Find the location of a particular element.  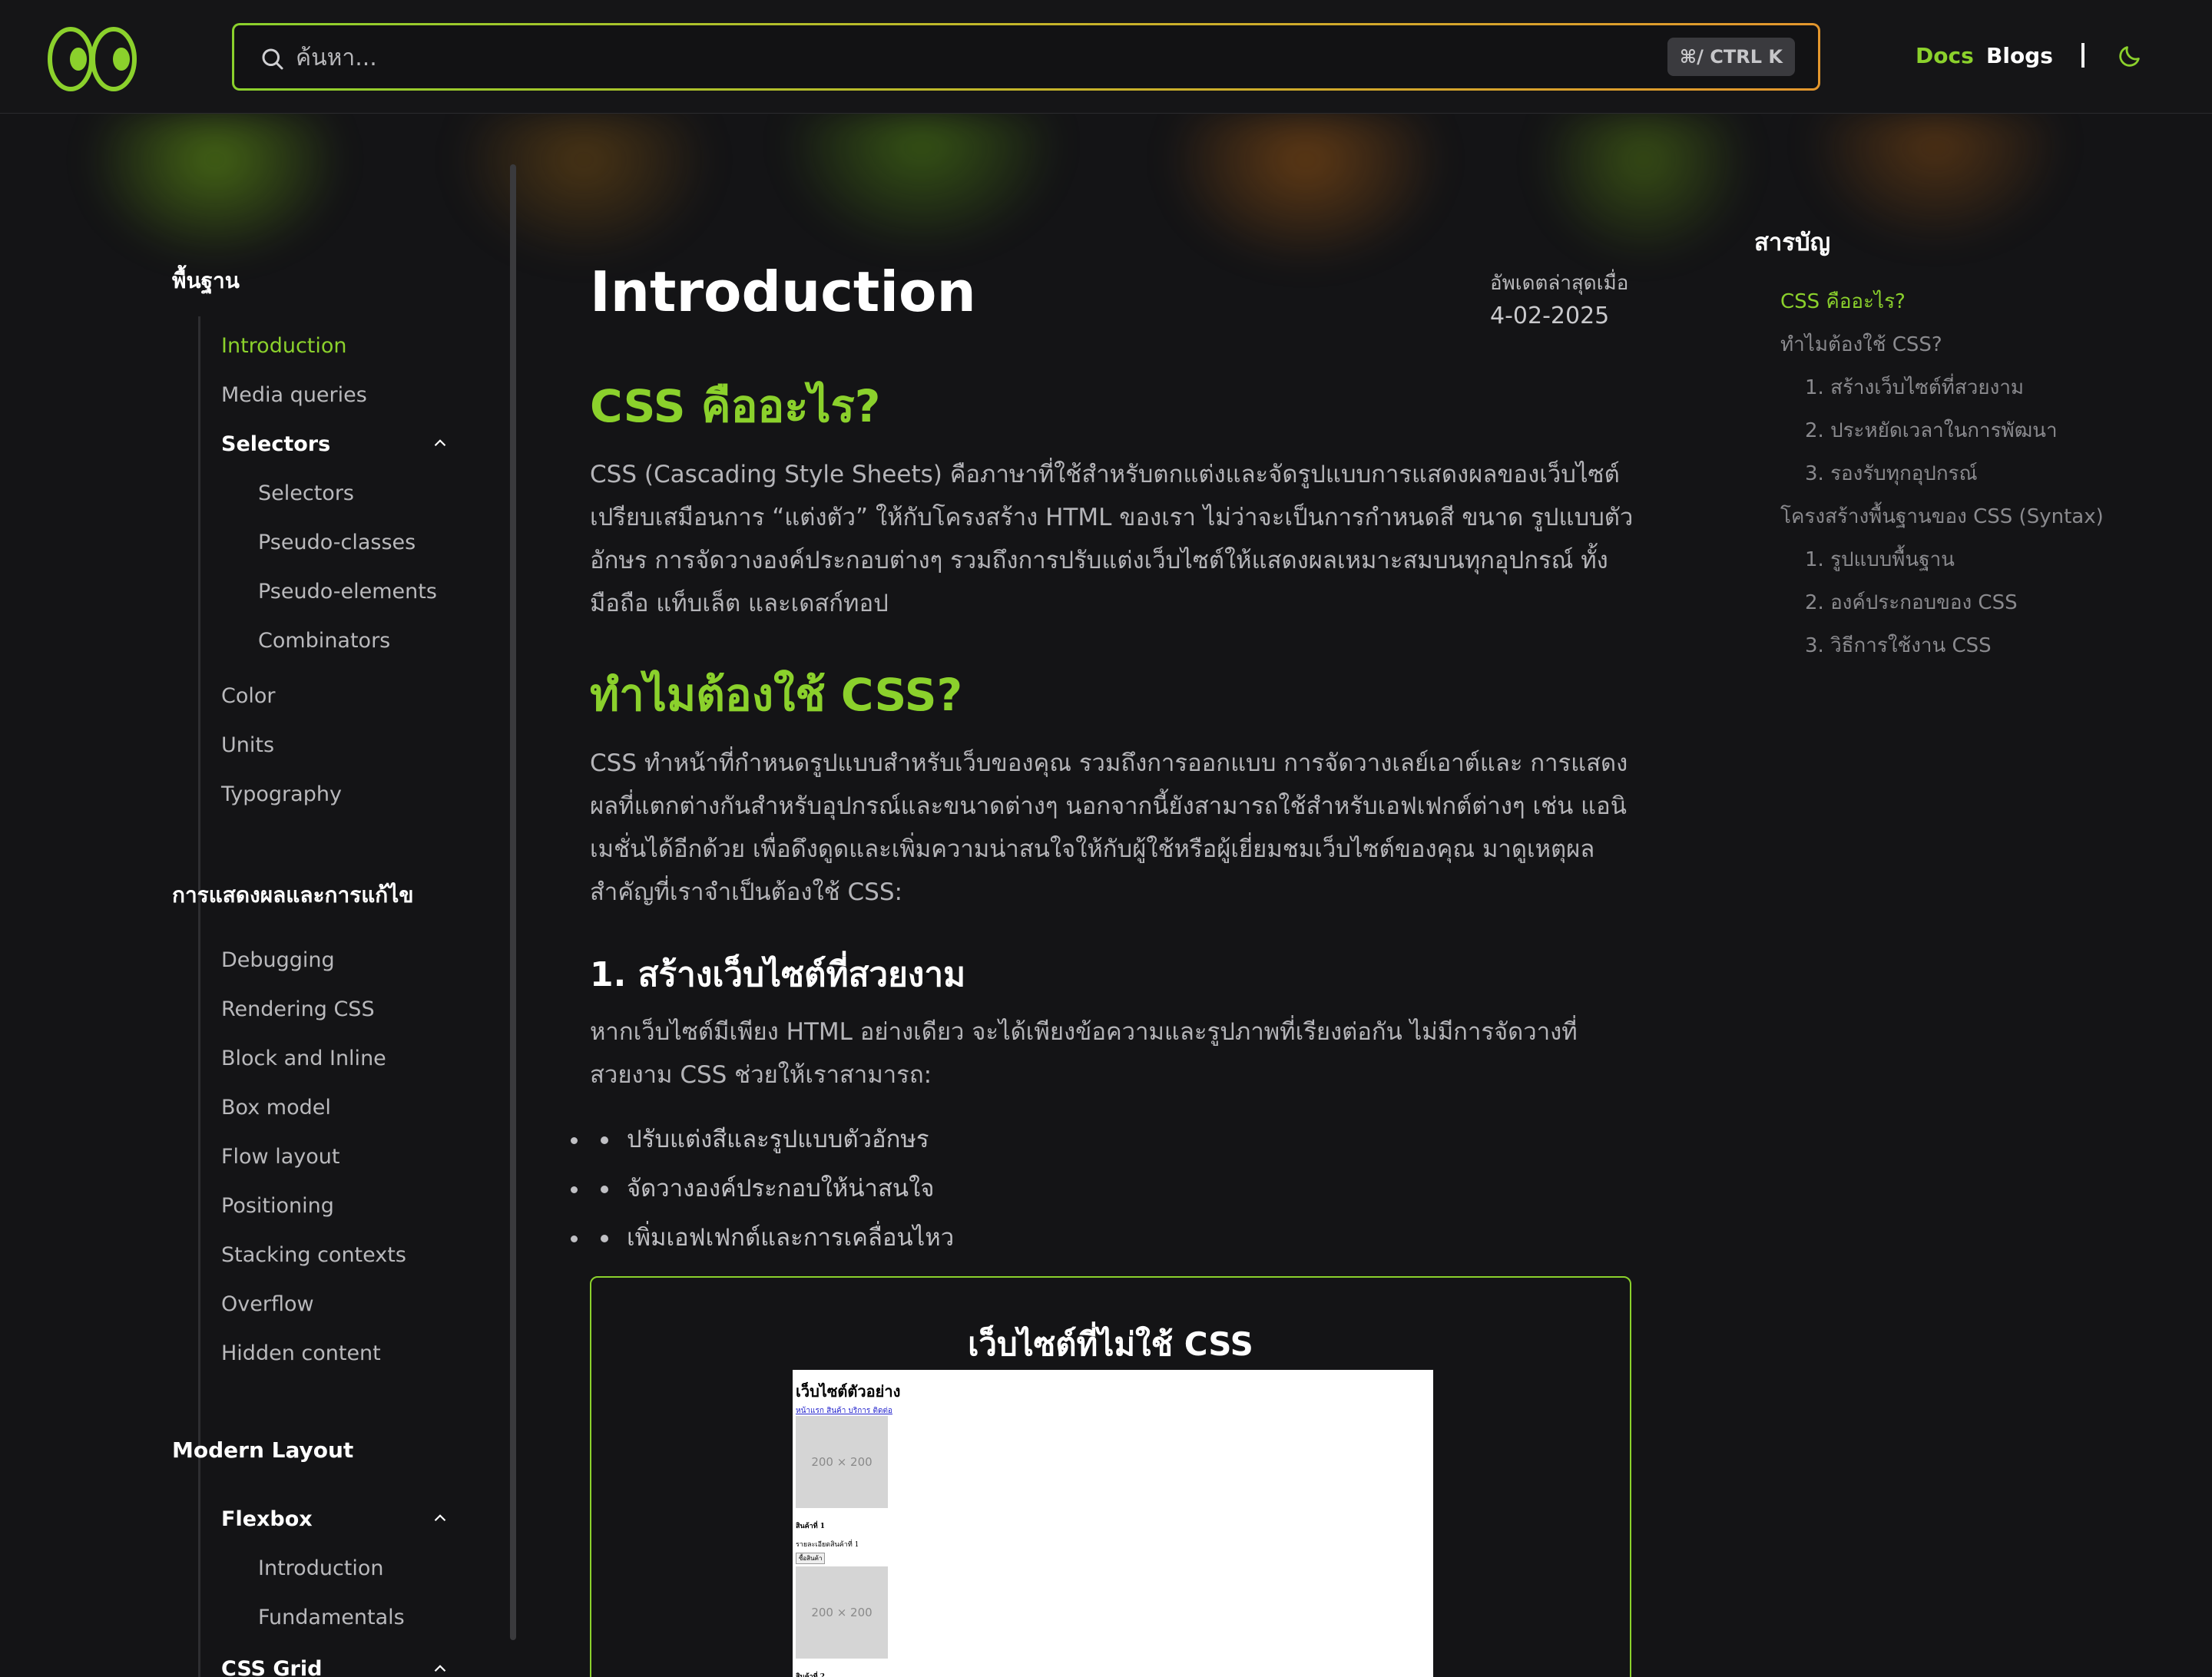

sidebar-item-flexbox-group: Flexbox is located at coordinates (267, 1519).